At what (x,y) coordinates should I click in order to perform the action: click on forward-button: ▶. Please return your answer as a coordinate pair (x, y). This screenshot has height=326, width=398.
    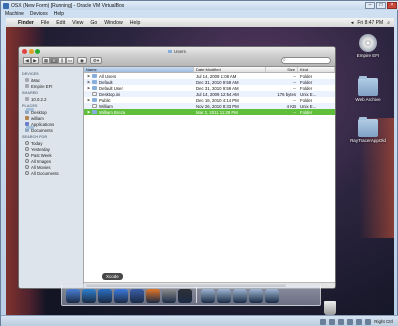
    Looking at the image, I should click on (35, 60).